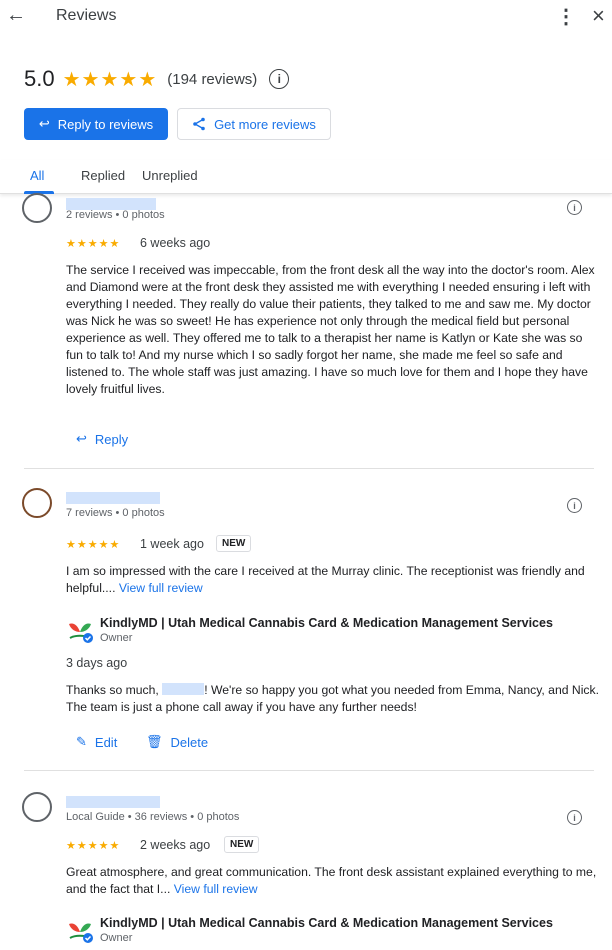  Describe the element at coordinates (37, 175) in the screenshot. I see `tab-all: All` at that location.